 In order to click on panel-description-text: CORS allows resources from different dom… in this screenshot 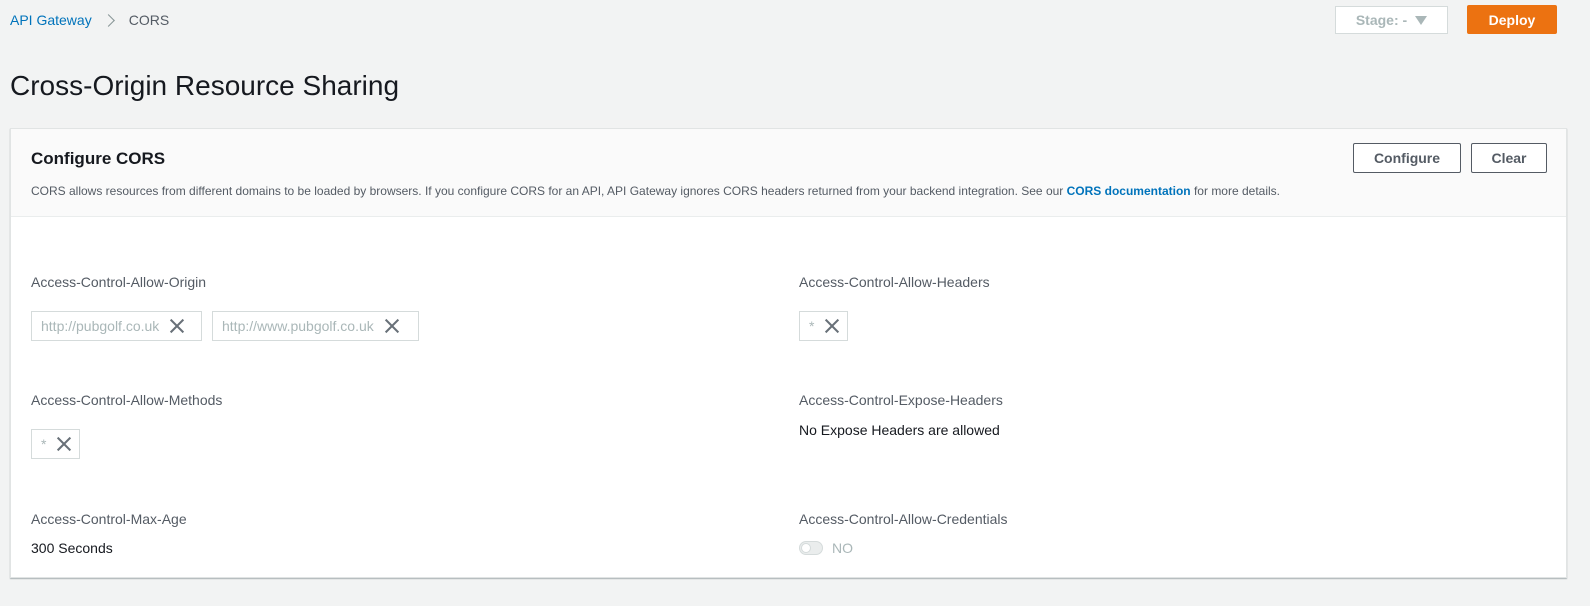, I will do `click(549, 191)`.